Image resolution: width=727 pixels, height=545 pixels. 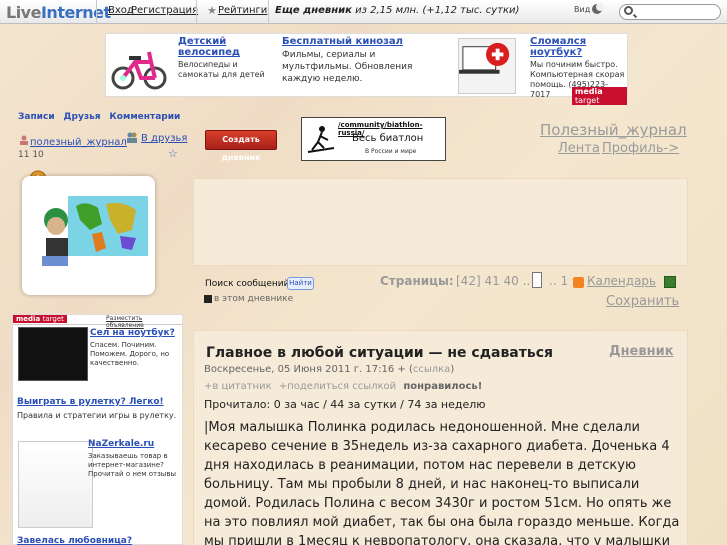 What do you see at coordinates (53, 354) in the screenshot?
I see `laptop-ad-image` at bounding box center [53, 354].